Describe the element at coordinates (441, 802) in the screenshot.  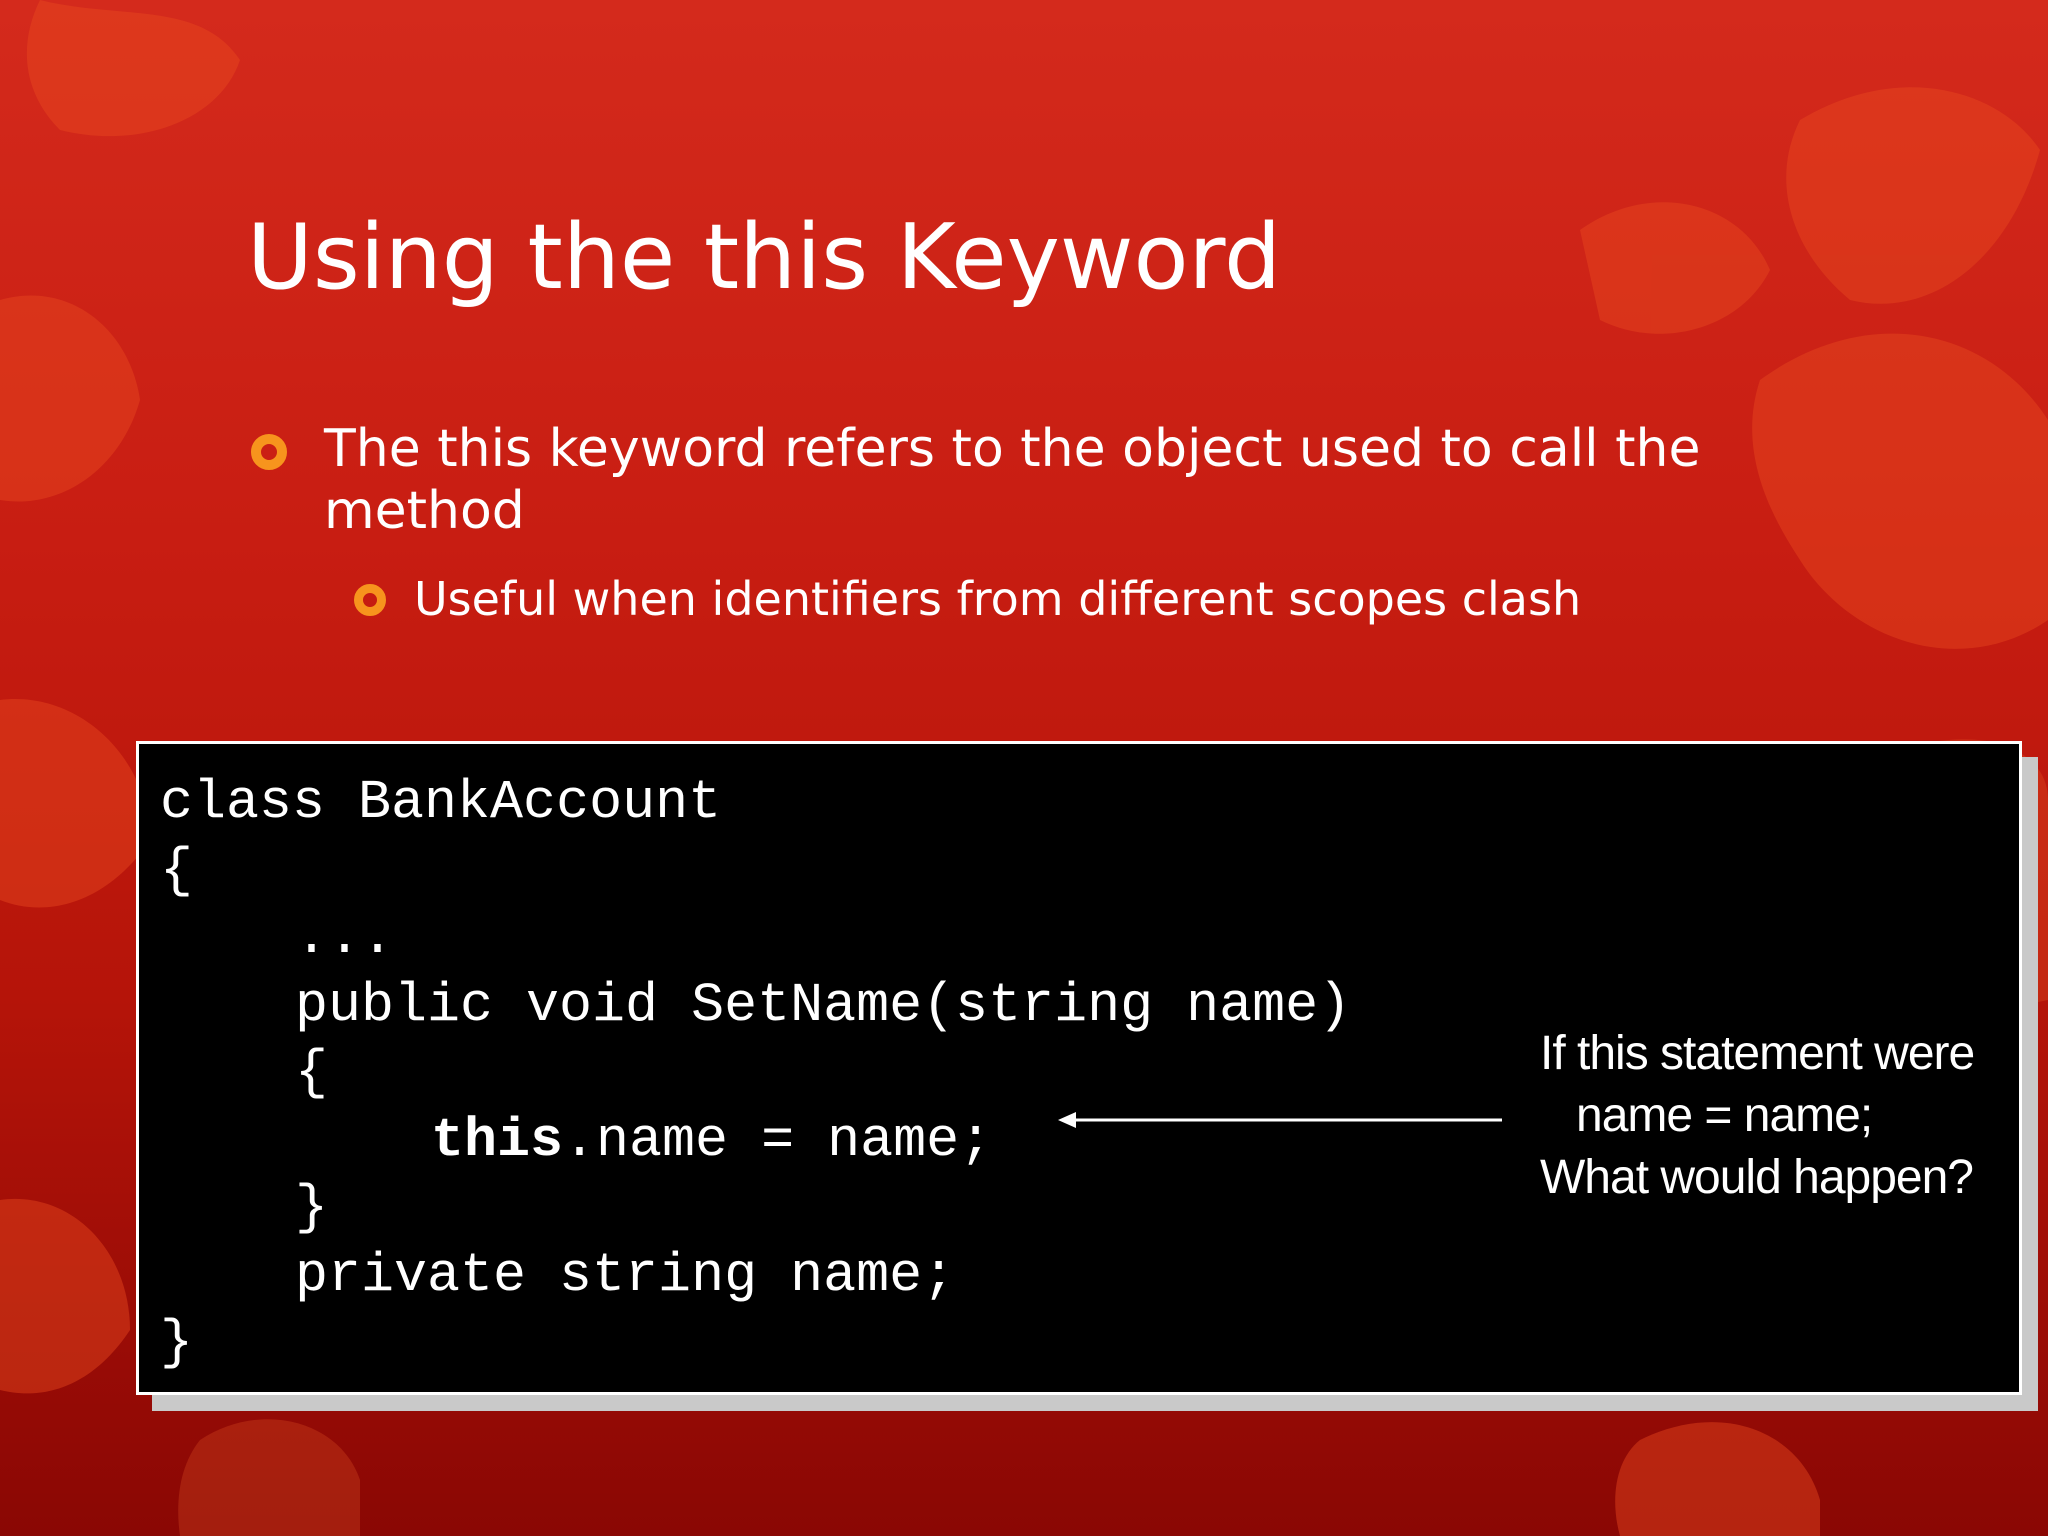
I see `code-line: class BankAccount` at that location.